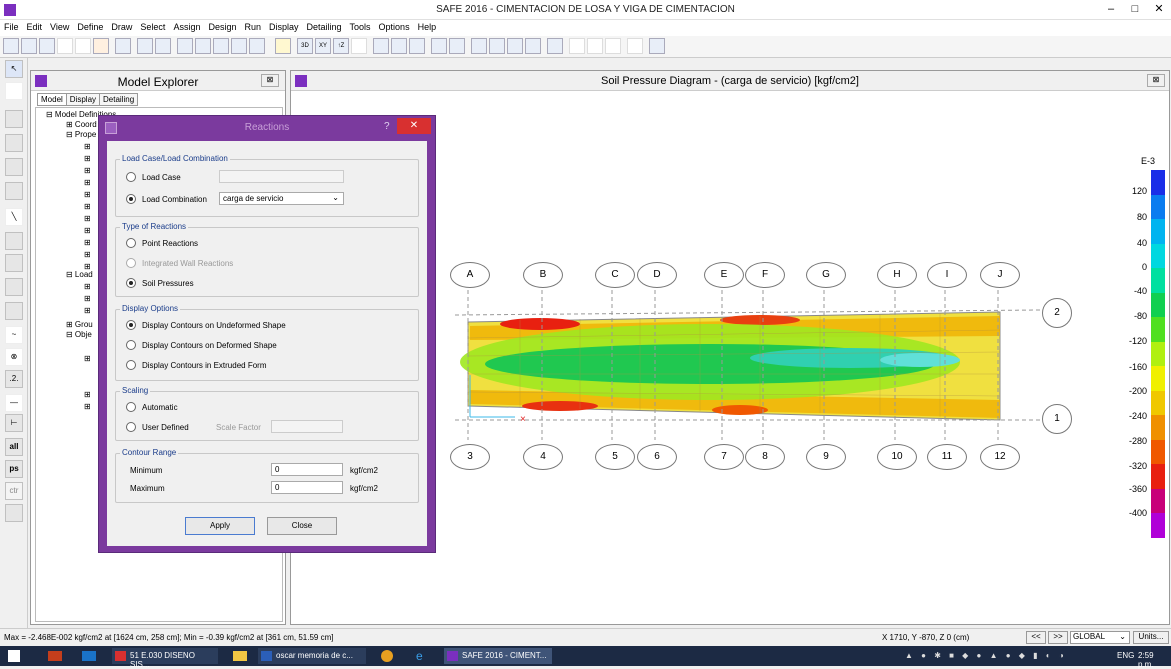 Image resolution: width=1171 pixels, height=669 pixels. What do you see at coordinates (470, 275) in the screenshot?
I see `grid-bubble-A: A` at bounding box center [470, 275].